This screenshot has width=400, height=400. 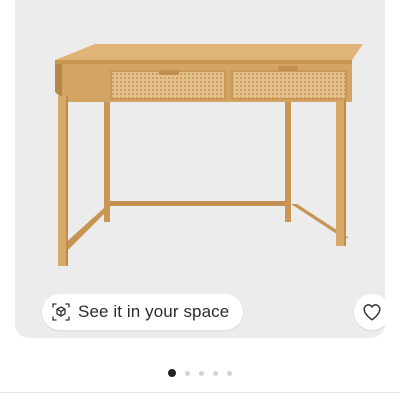 I want to click on ar-cube-icon, so click(x=61, y=312).